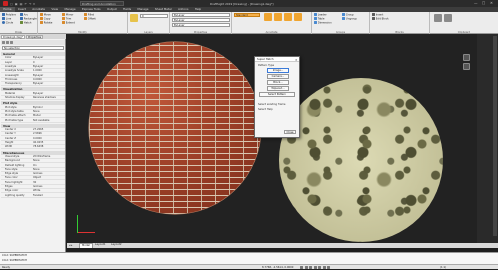 This screenshot has height=270, width=498. What do you see at coordinates (3, 22) in the screenshot?
I see `circle-icon` at bounding box center [3, 22].